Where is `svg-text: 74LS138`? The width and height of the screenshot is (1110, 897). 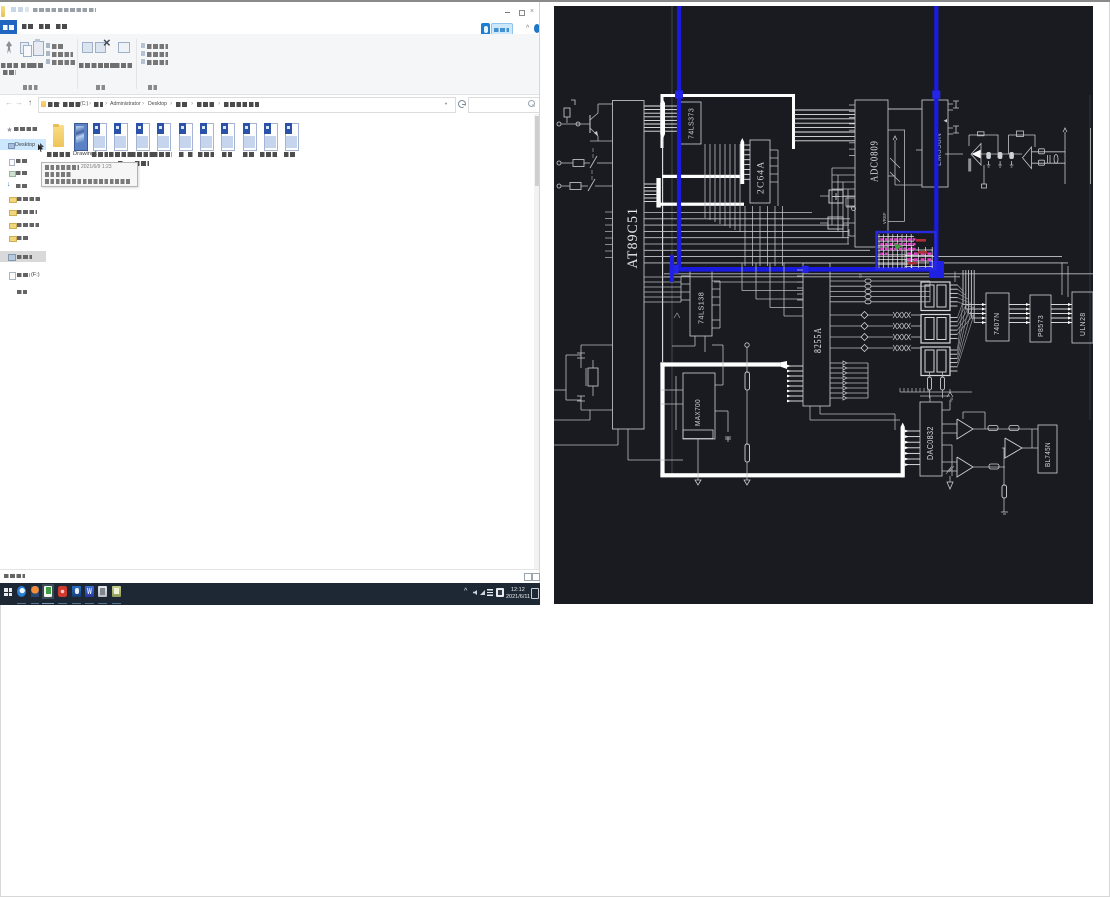 svg-text: 74LS138 is located at coordinates (700, 308).